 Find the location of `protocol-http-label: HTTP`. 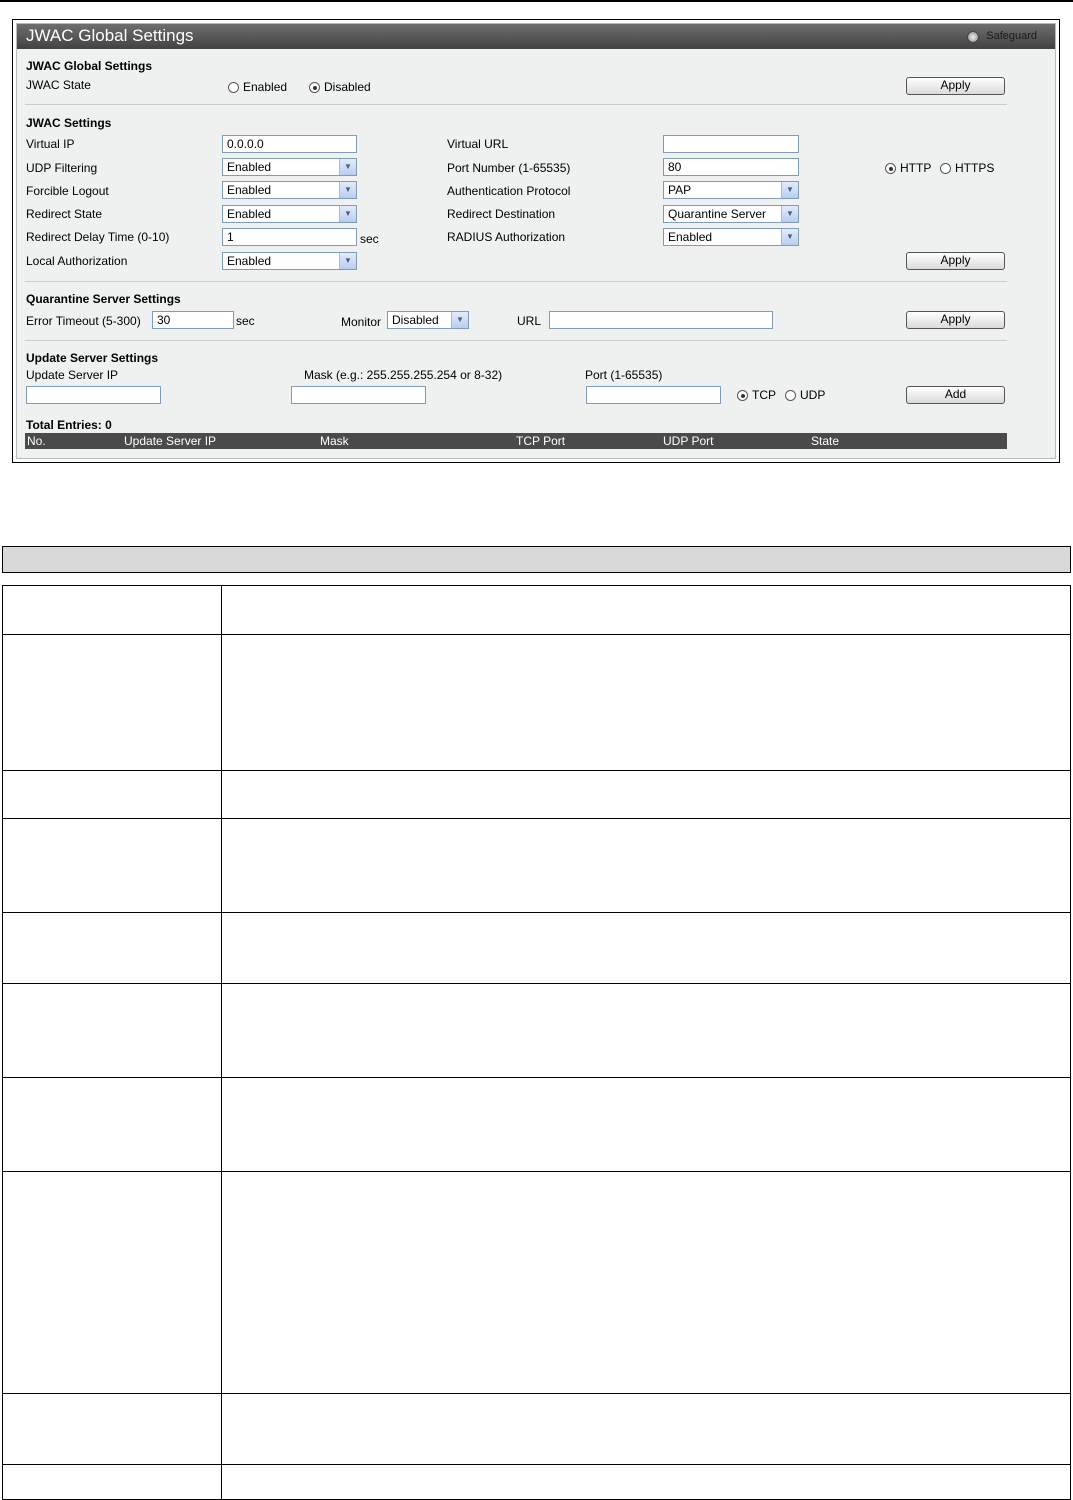

protocol-http-label: HTTP is located at coordinates (916, 168).